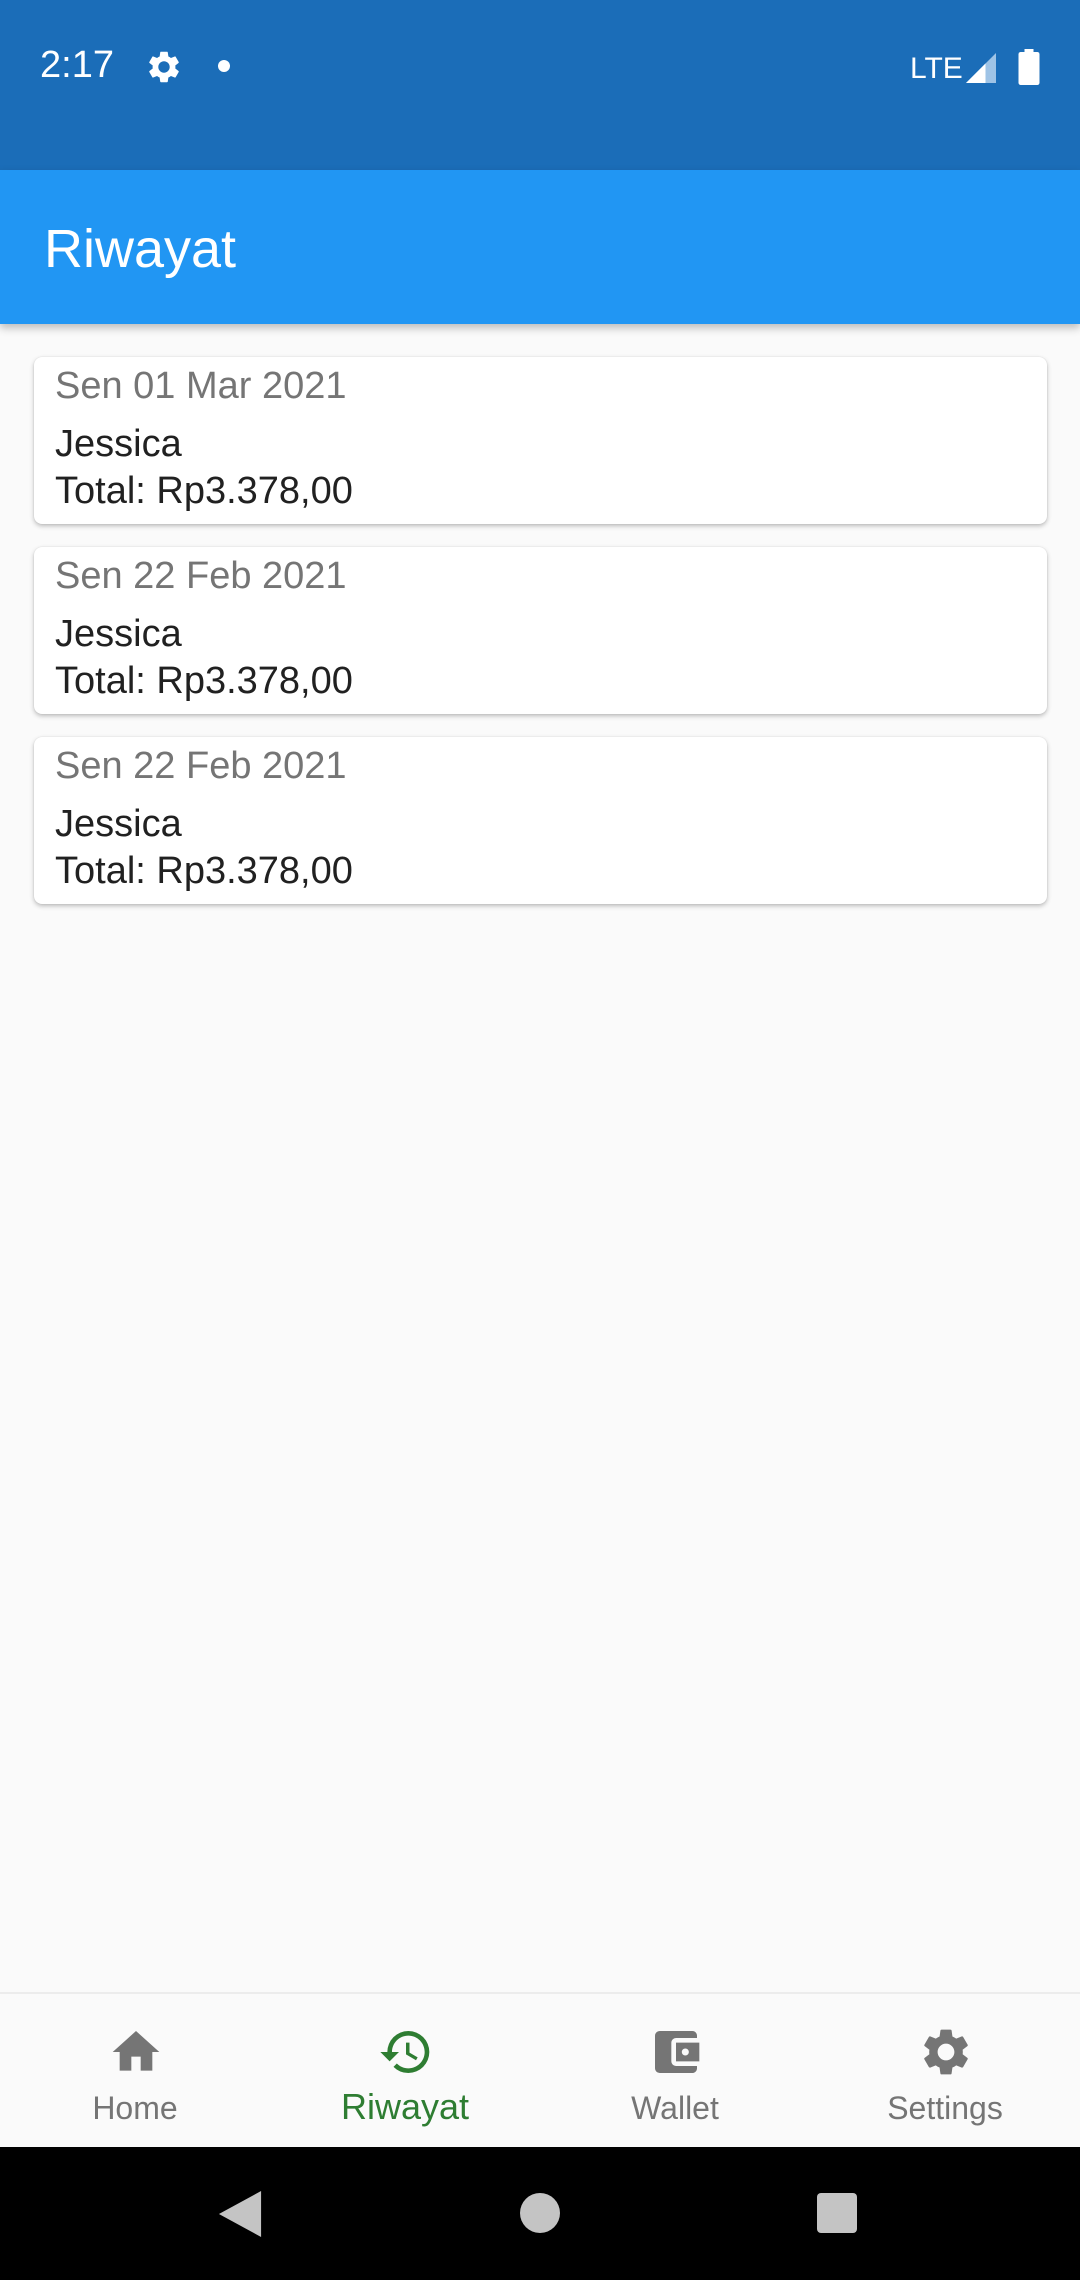 The height and width of the screenshot is (2280, 1080). What do you see at coordinates (936, 68) in the screenshot?
I see `network-type: LTE` at bounding box center [936, 68].